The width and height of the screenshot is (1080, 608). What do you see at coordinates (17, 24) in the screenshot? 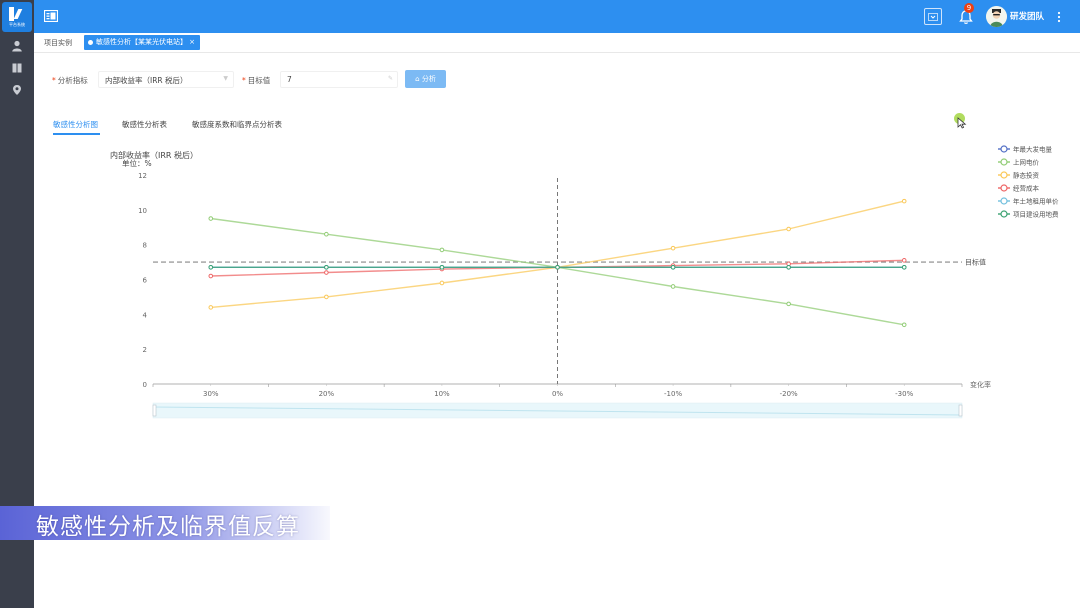
I see `logo-text: 平台系统` at bounding box center [17, 24].